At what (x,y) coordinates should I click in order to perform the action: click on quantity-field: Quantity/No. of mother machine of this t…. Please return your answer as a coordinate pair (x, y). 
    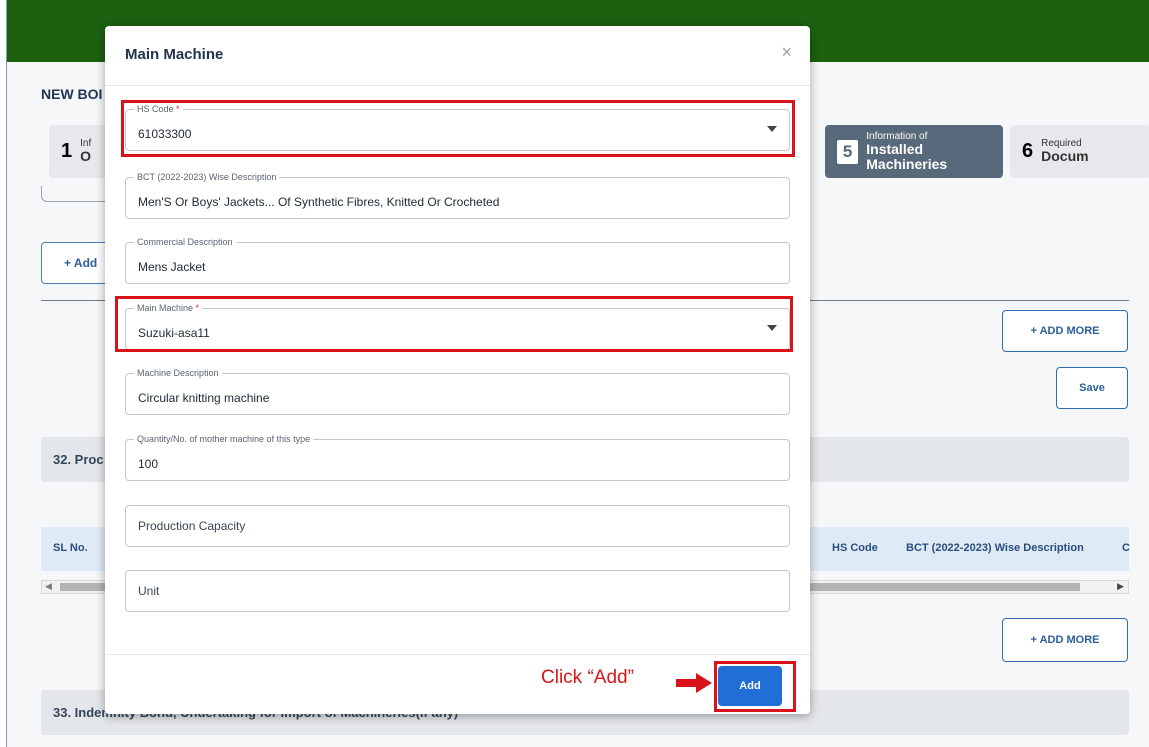
    Looking at the image, I should click on (457, 457).